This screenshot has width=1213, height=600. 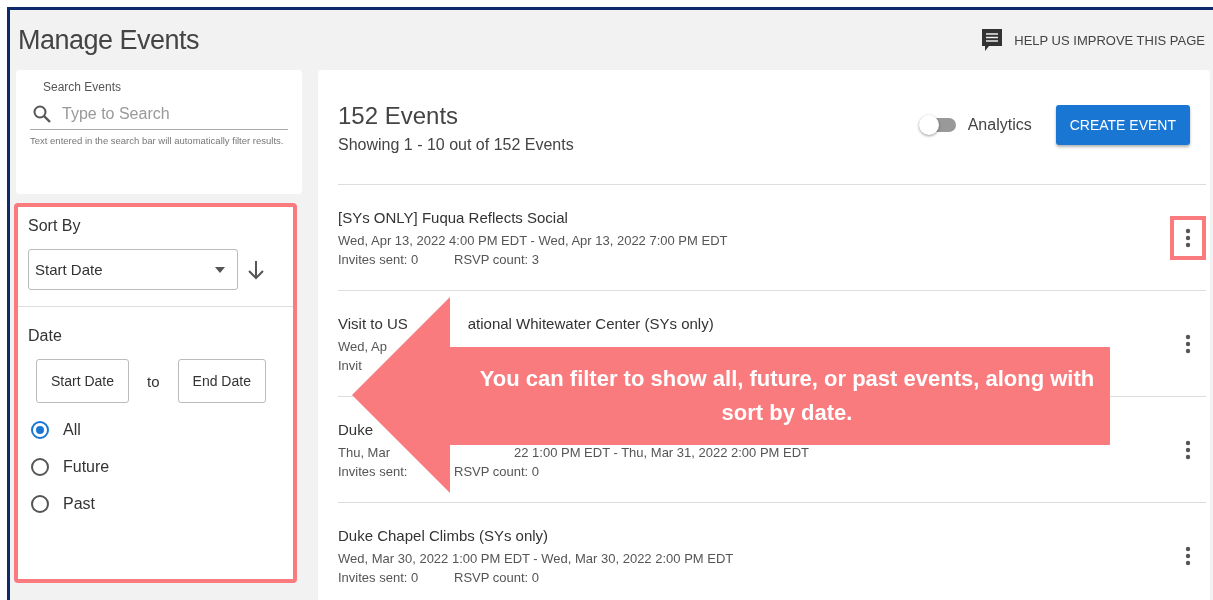 I want to click on date-separator: to, so click(x=153, y=381).